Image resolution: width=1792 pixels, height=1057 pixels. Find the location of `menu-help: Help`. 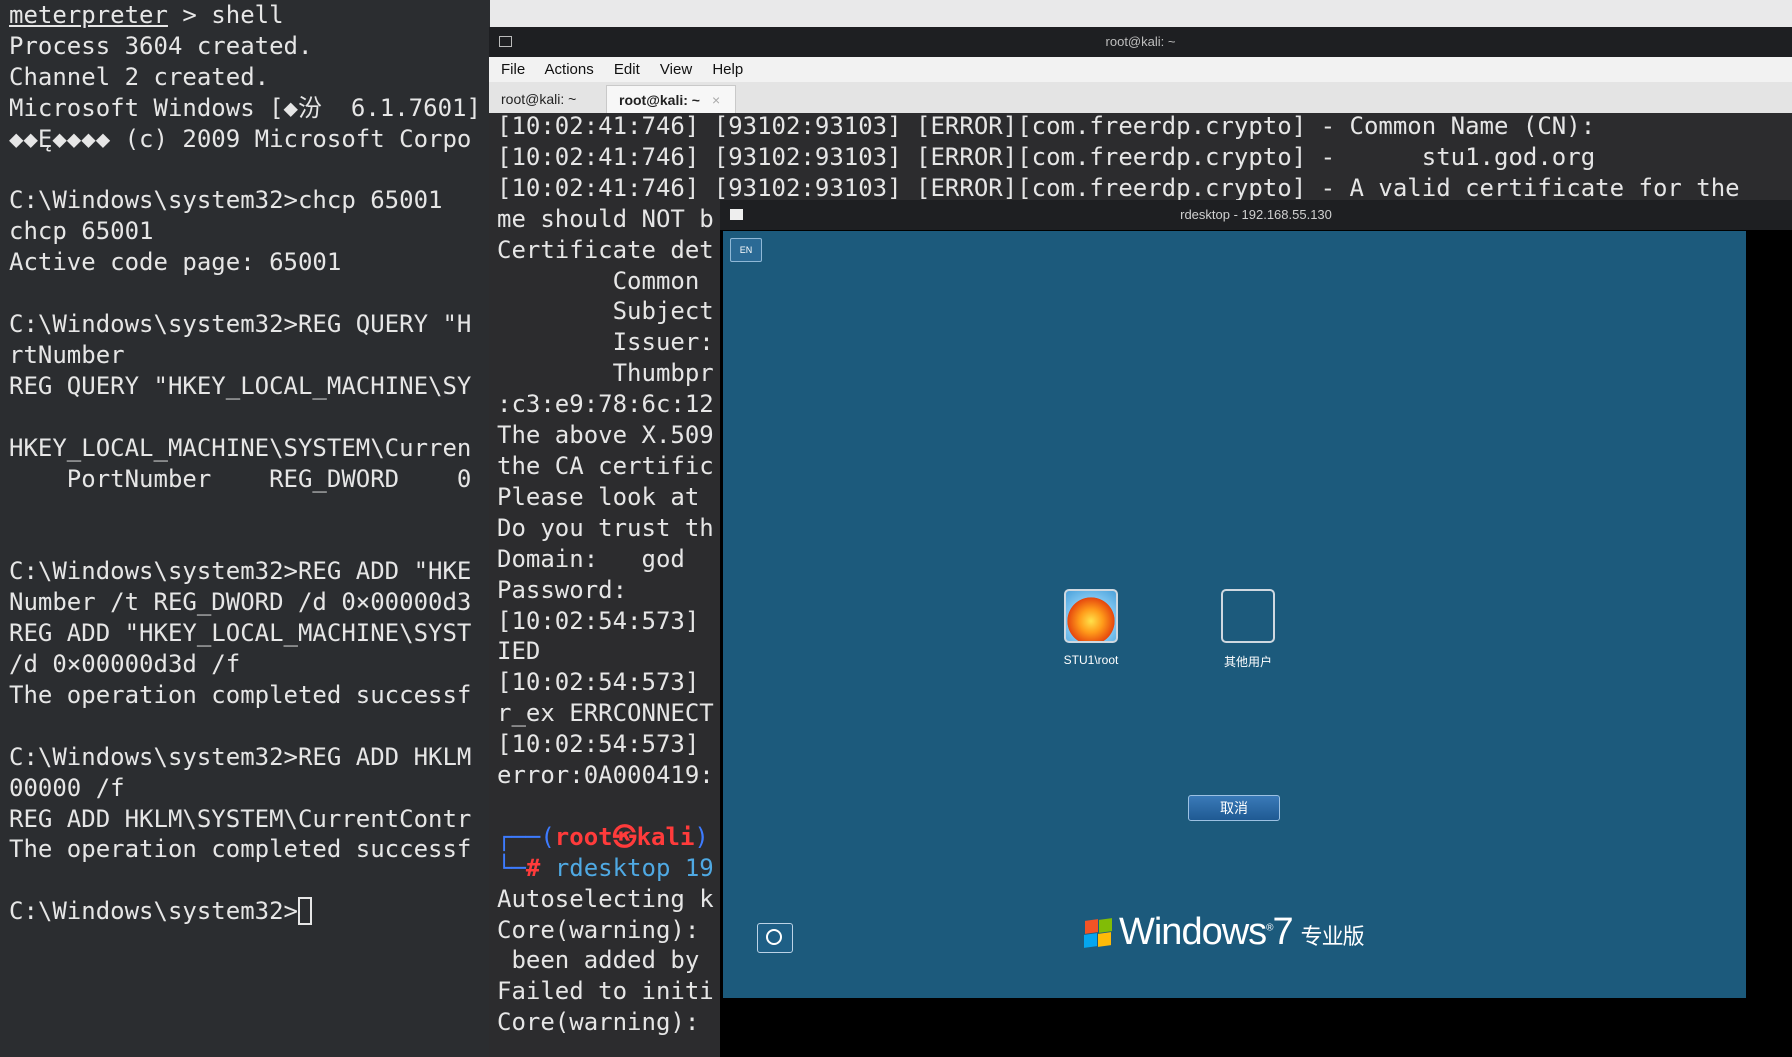

menu-help: Help is located at coordinates (727, 69).